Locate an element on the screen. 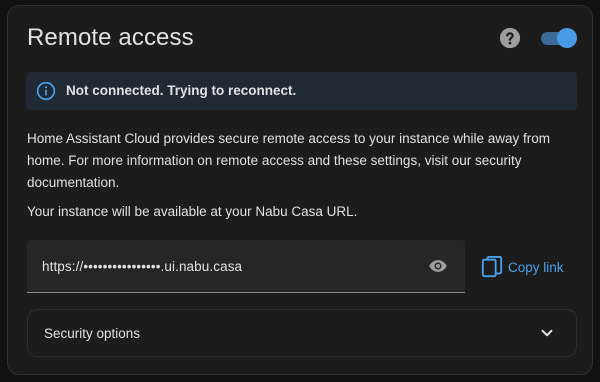 Image resolution: width=600 pixels, height=382 pixels. eye-icon is located at coordinates (438, 266).